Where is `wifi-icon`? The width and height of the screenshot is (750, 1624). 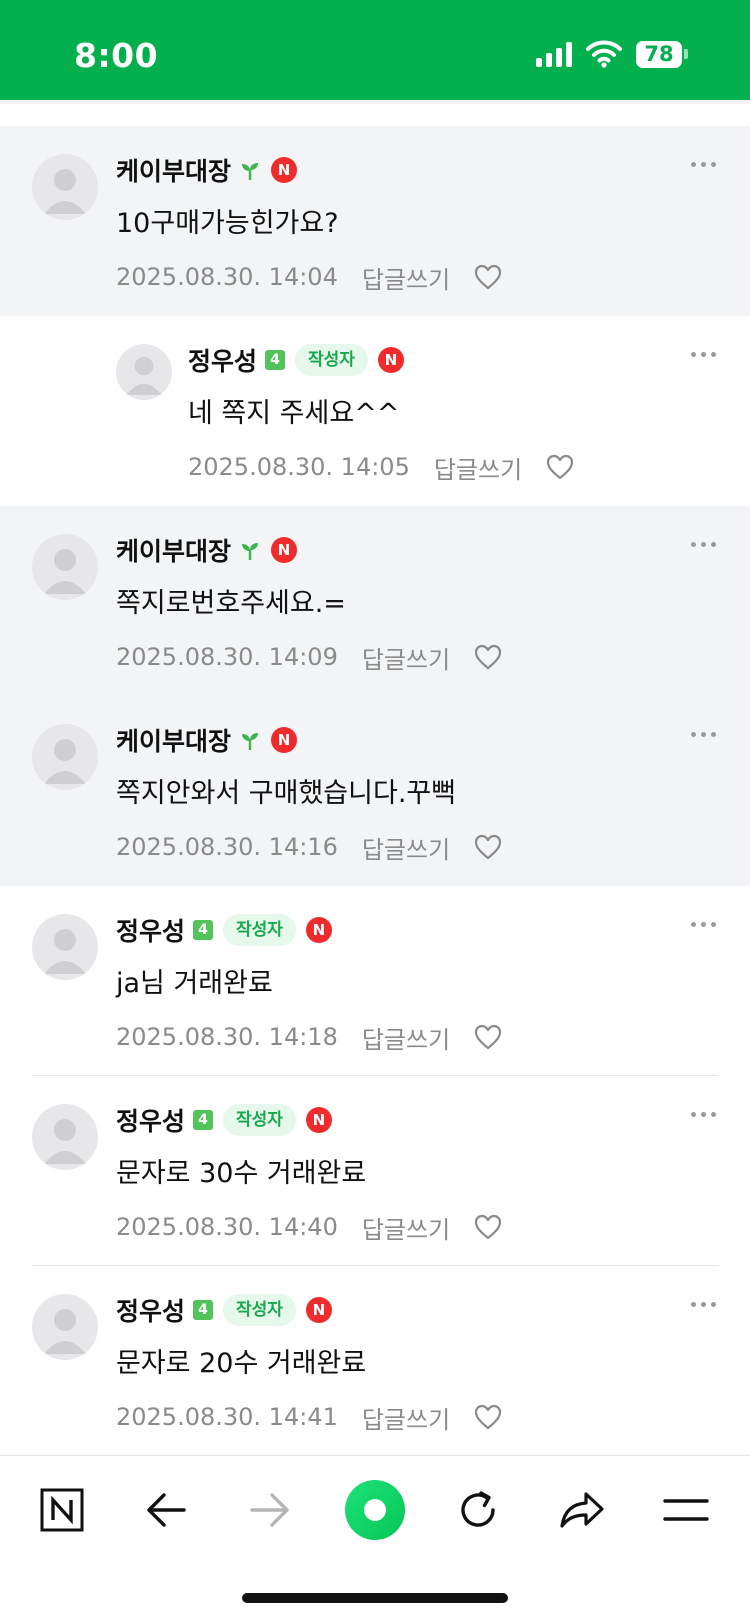
wifi-icon is located at coordinates (604, 54).